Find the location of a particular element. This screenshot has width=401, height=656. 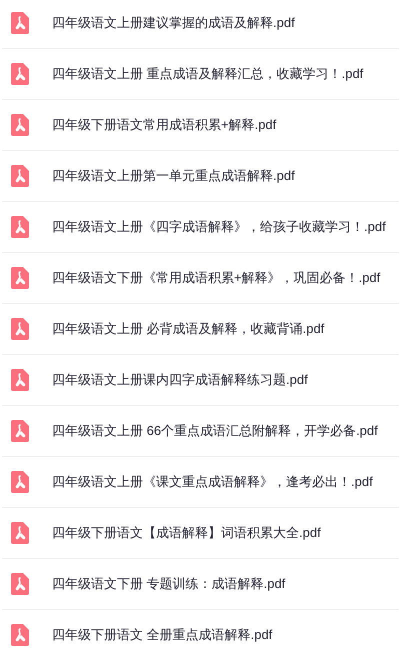

file-name-link: 四年级语文上册《课文重点成语解释》，逢考必出！.pdf is located at coordinates (212, 482).